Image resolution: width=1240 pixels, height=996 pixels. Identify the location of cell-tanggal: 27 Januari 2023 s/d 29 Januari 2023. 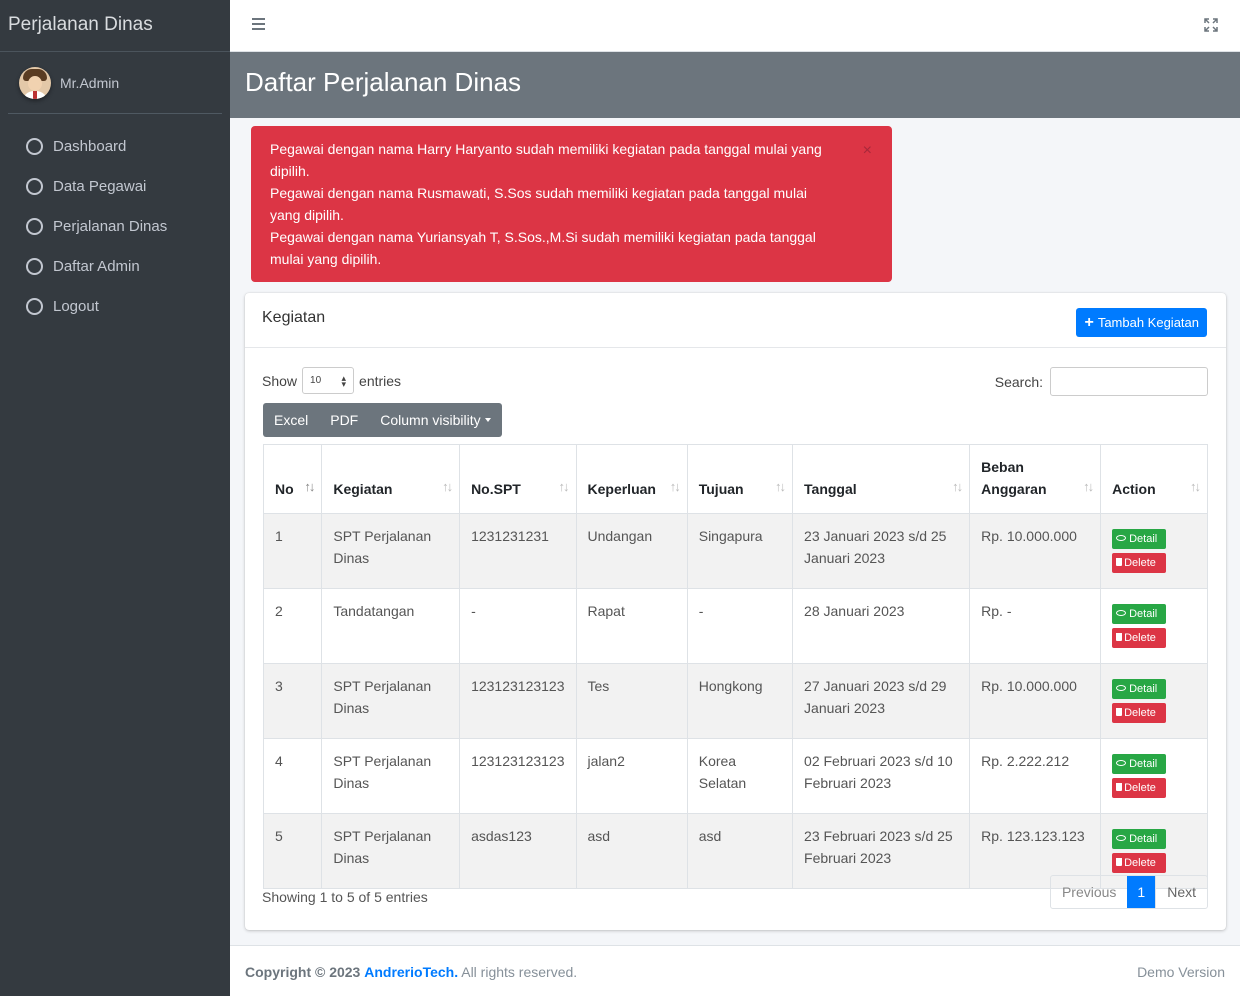
(881, 701).